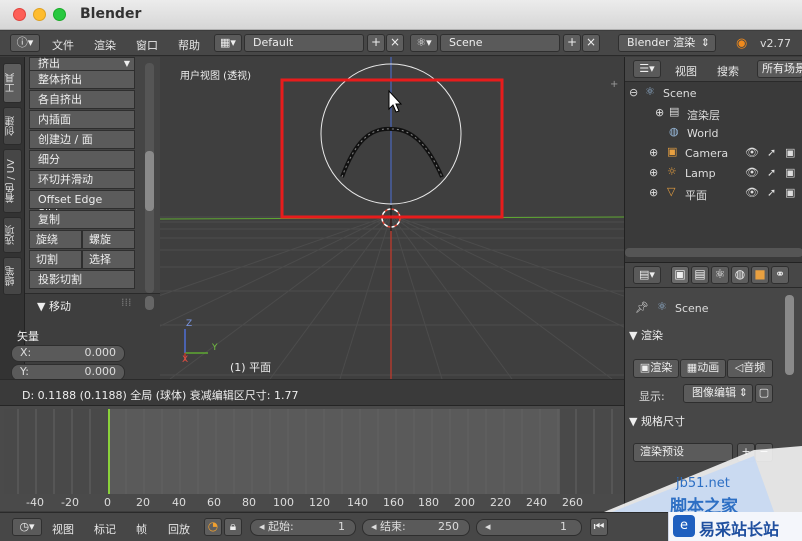 This screenshot has height=541, width=802. I want to click on jump-start-button: ⏮, so click(599, 527).